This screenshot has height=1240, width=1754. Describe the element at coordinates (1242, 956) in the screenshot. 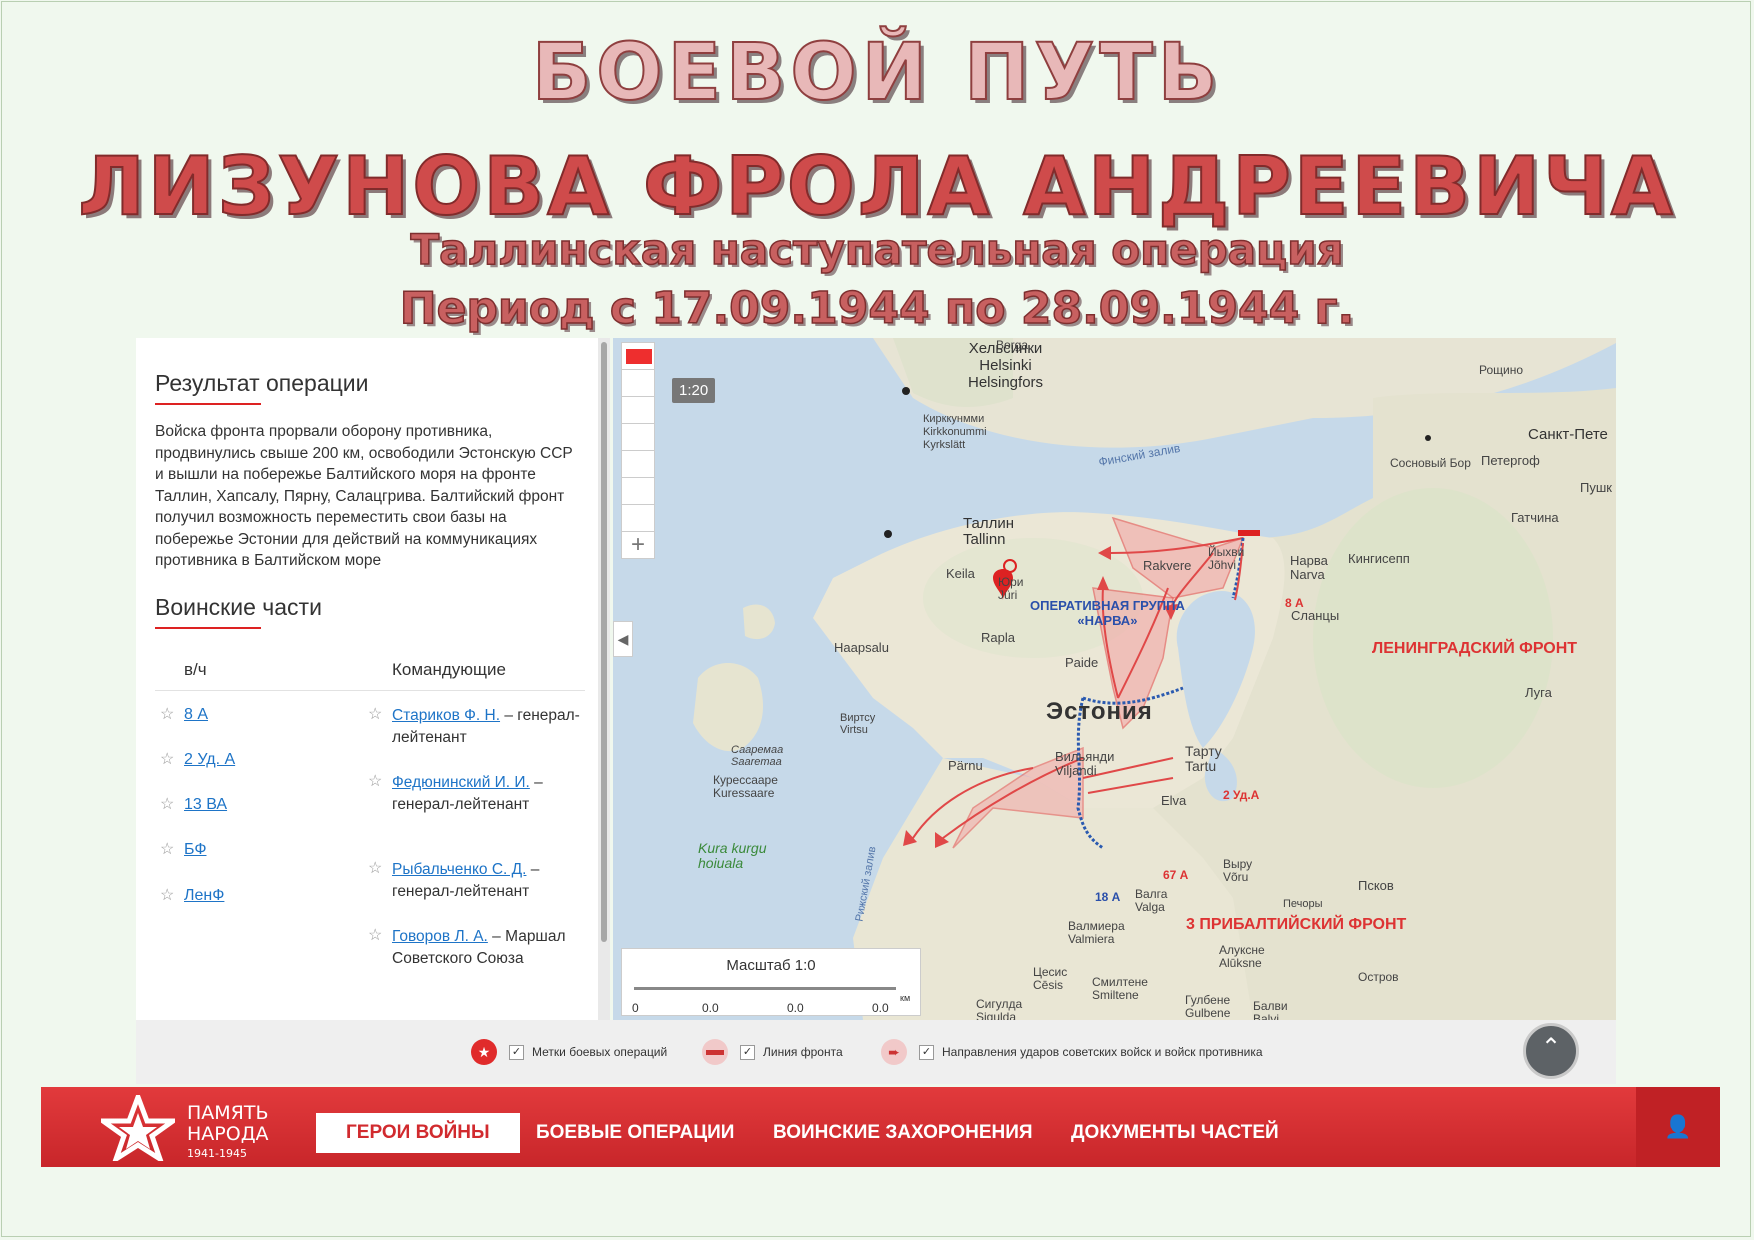

I see `map-label: Алуксне Alūksne` at that location.